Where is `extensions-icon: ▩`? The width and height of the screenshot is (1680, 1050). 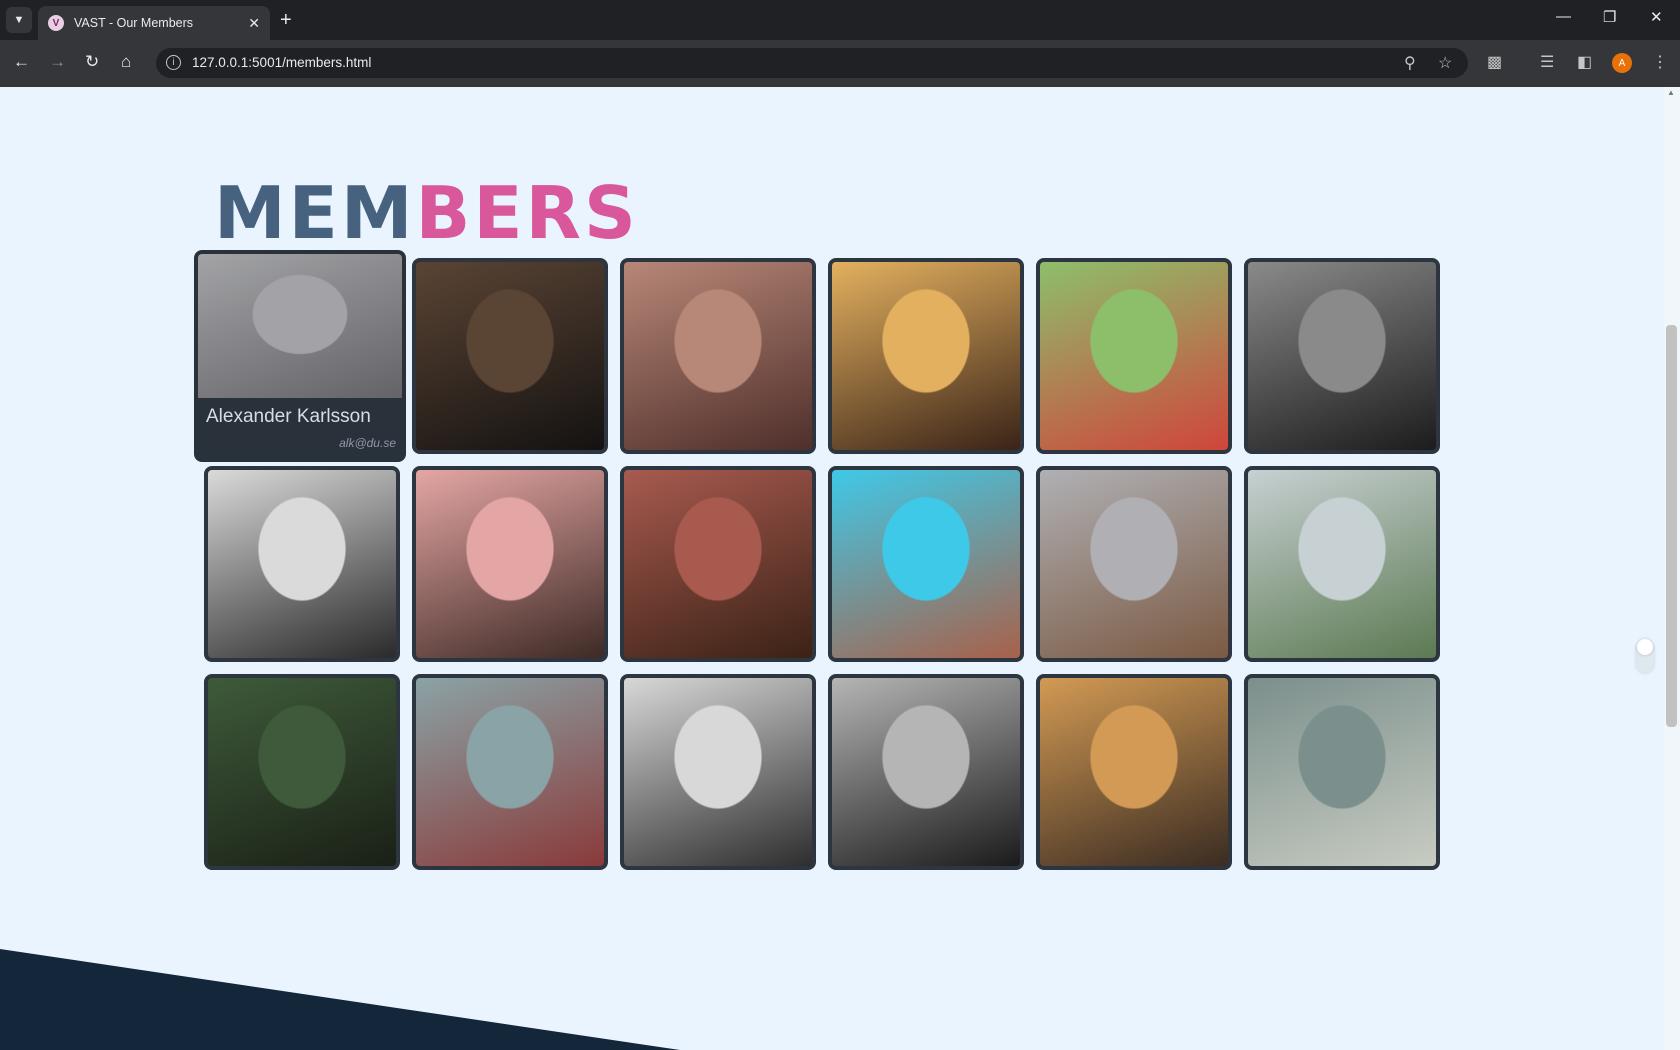
extensions-icon: ▩ is located at coordinates (1494, 62).